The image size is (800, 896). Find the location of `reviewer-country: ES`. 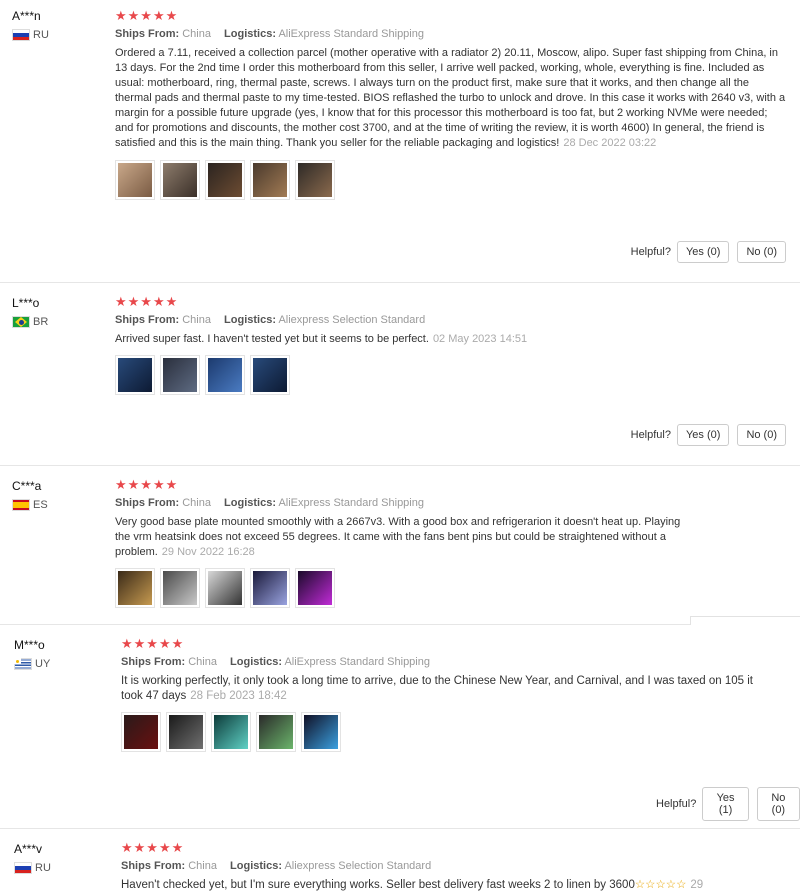

reviewer-country: ES is located at coordinates (30, 505).